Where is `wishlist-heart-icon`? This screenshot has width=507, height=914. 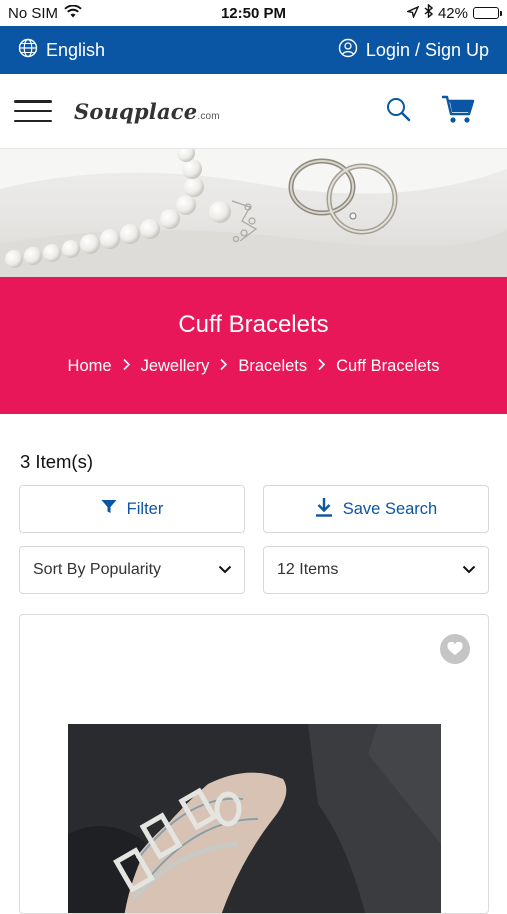
wishlist-heart-icon is located at coordinates (455, 649).